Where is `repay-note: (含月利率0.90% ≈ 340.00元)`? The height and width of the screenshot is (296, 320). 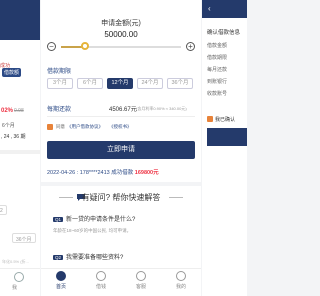
repay-note: (含月利率0.90% ≈ 340.00元) is located at coordinates (161, 108).